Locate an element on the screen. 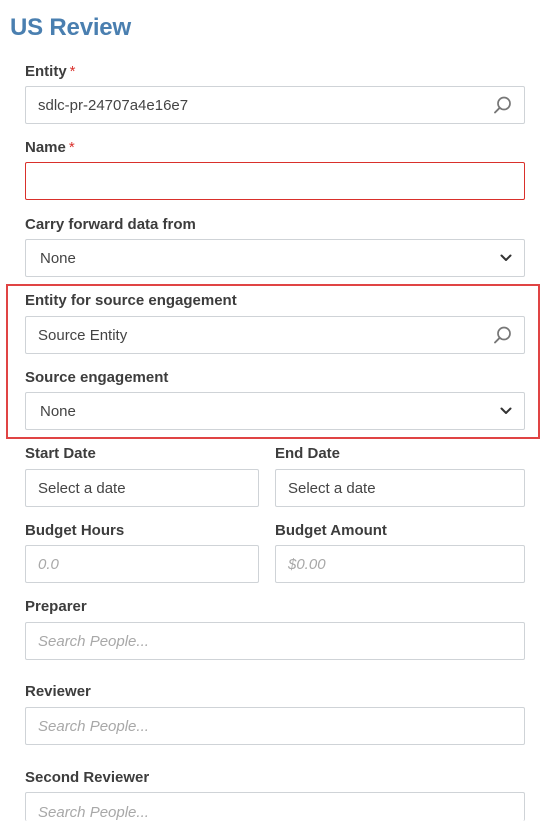 The image size is (548, 821). name-label: Name * is located at coordinates (50, 147).